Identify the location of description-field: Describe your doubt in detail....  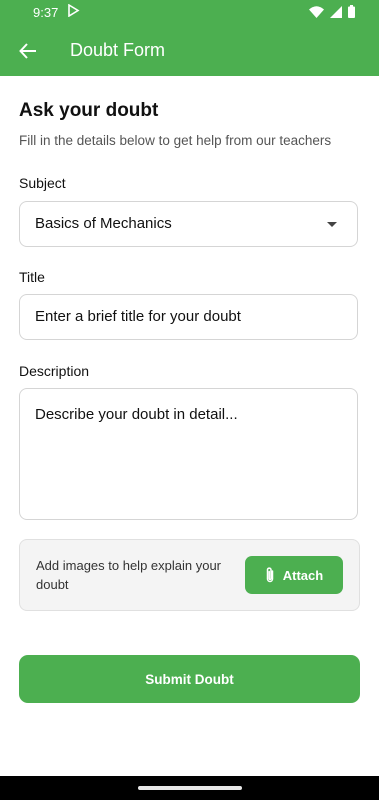
(188, 454).